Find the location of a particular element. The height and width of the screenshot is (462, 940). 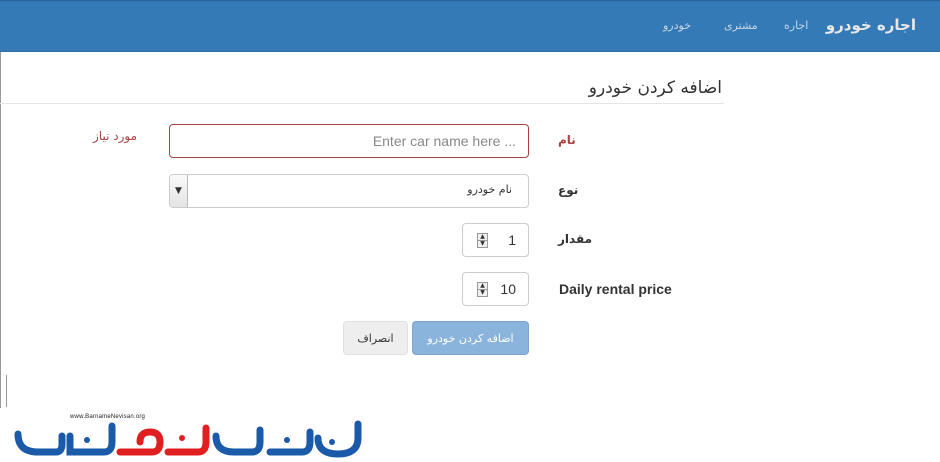

name-label: نام is located at coordinates (567, 140).